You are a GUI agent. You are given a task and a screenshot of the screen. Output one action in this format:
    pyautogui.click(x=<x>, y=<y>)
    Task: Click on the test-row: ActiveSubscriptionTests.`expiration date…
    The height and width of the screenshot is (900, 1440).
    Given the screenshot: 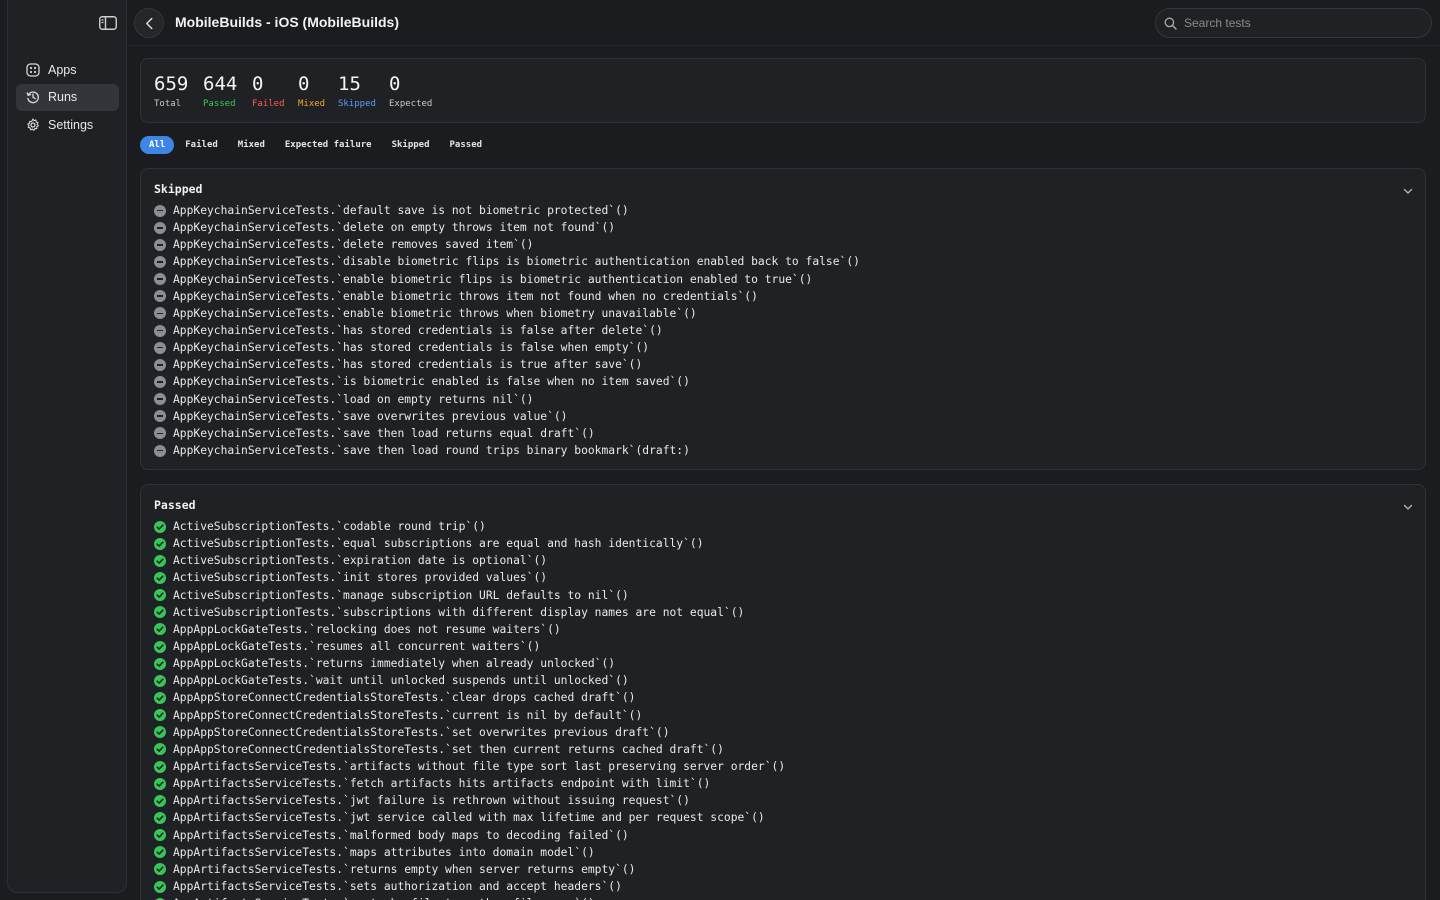 What is the action you would take?
    pyautogui.click(x=469, y=560)
    